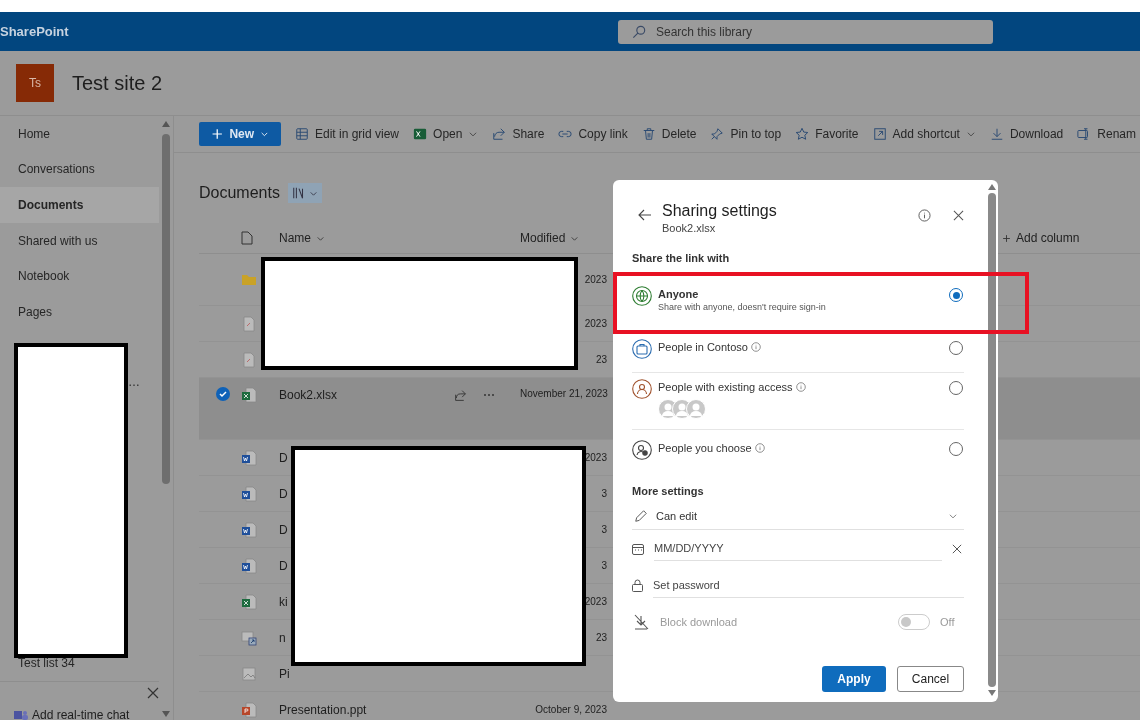  I want to click on excel-icon, so click(420, 134).